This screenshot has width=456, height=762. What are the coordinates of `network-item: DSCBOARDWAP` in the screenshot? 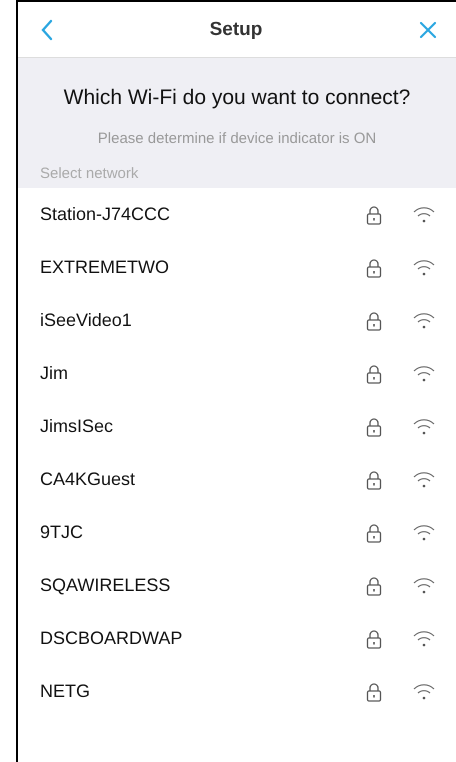 It's located at (237, 638).